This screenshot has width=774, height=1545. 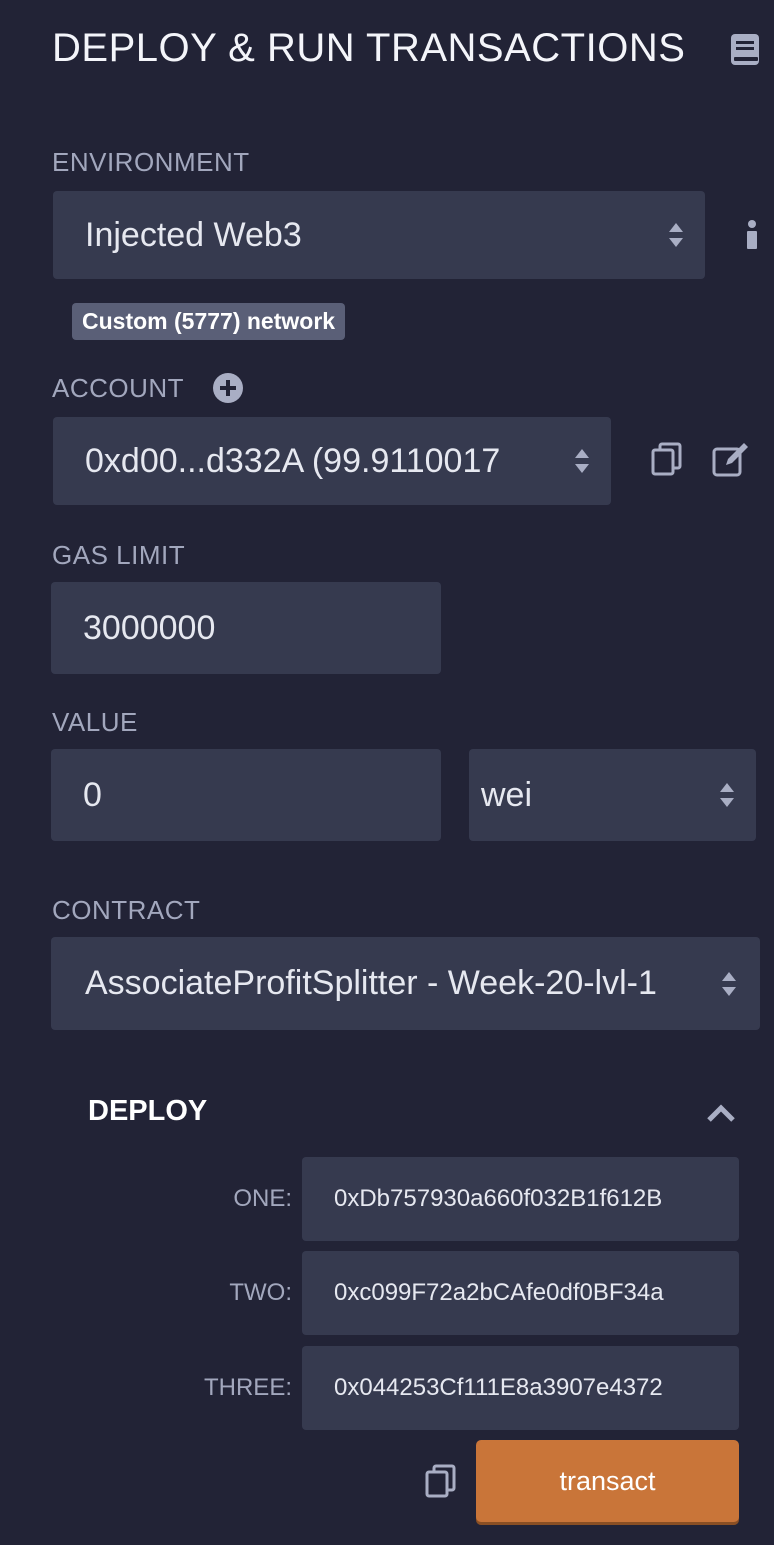 I want to click on contract-label: CONTRACT, so click(x=126, y=910).